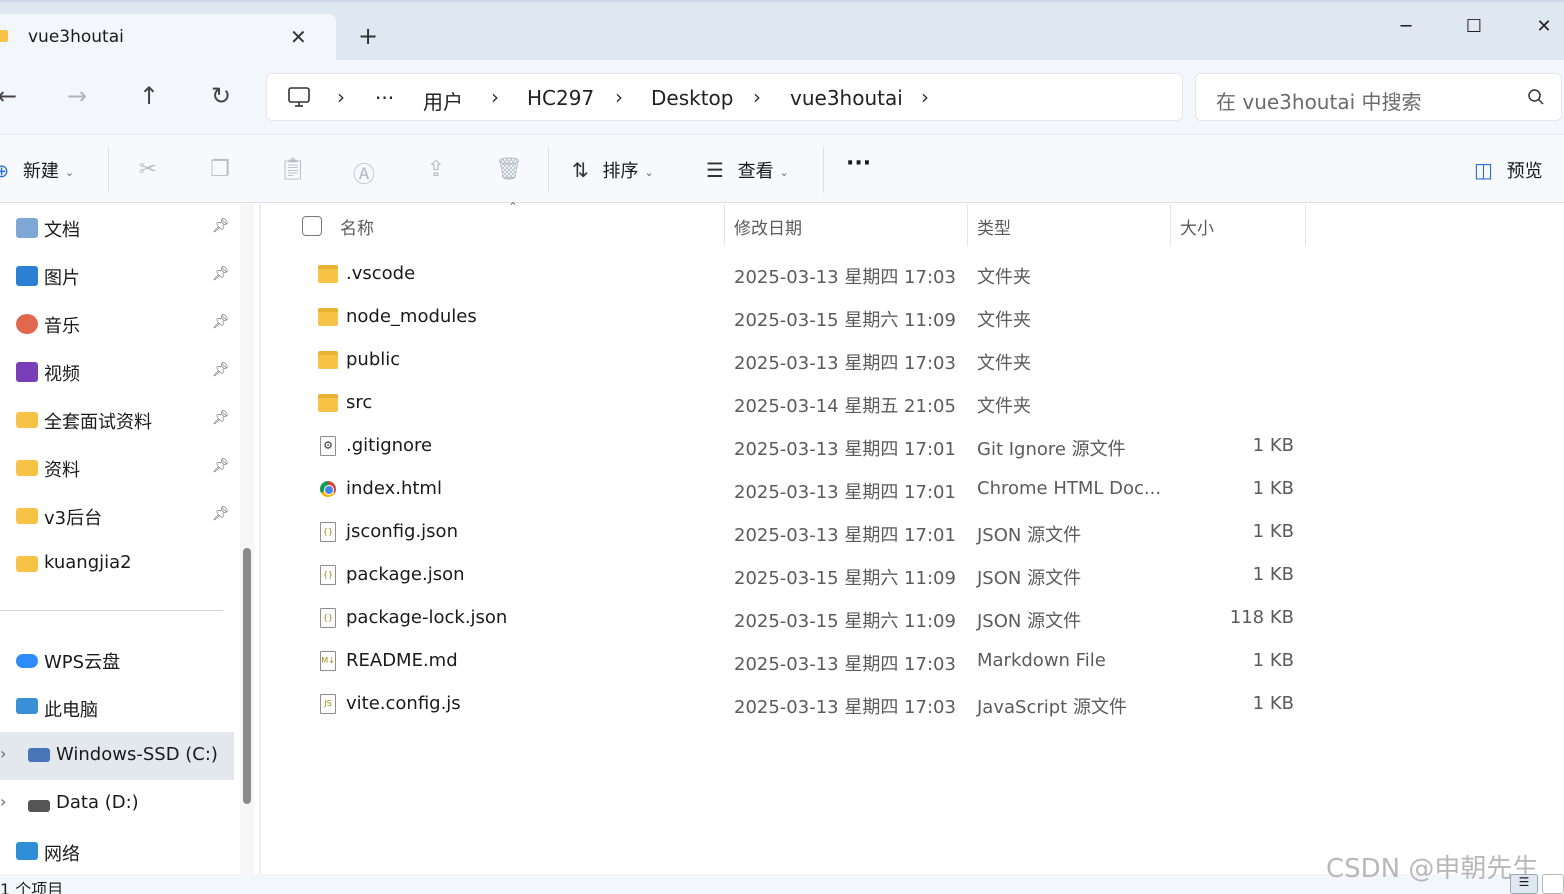 The height and width of the screenshot is (894, 1564). I want to click on network-icon, so click(27, 851).